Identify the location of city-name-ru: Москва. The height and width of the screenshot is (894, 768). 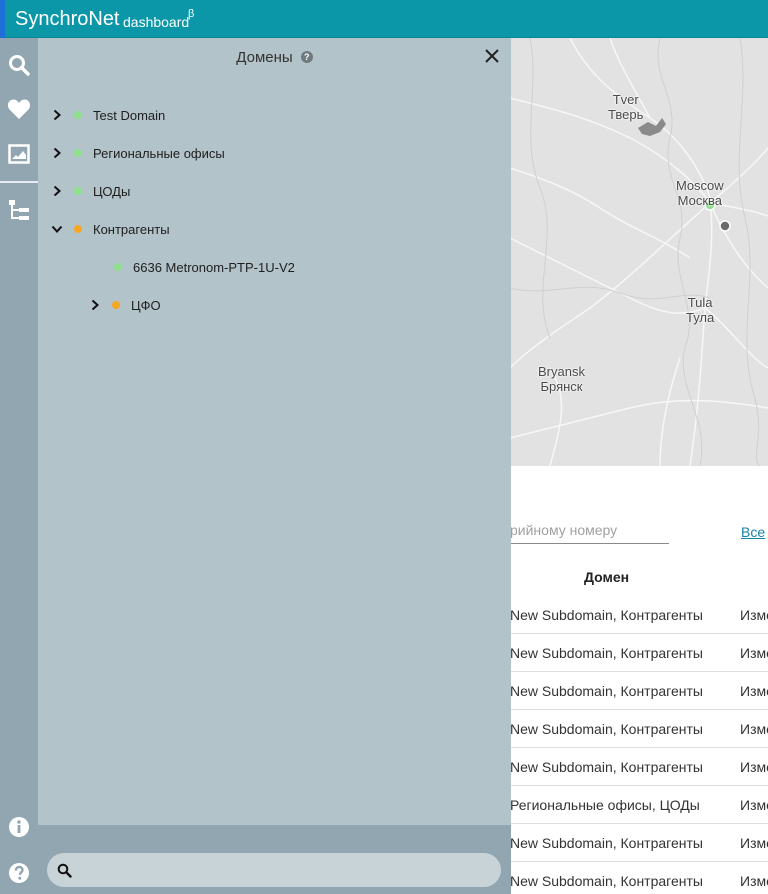
(700, 200).